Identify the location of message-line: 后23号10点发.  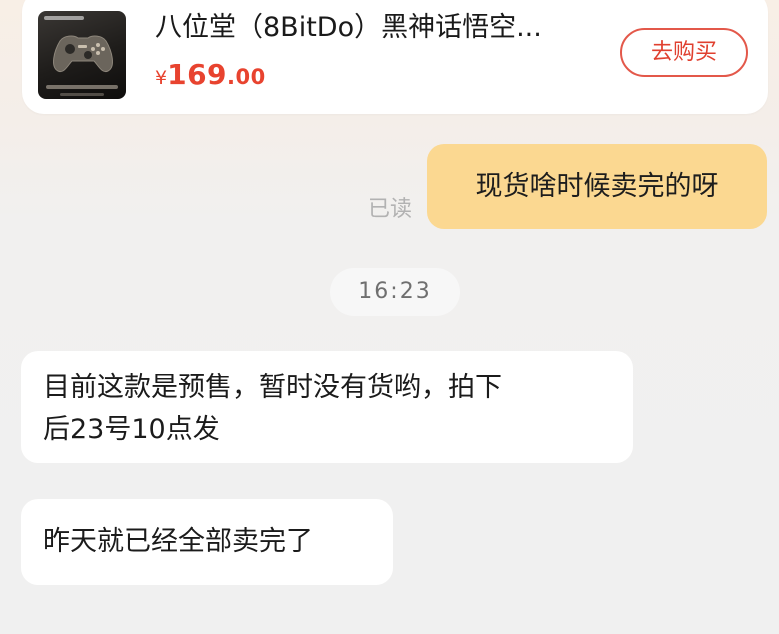
(131, 429).